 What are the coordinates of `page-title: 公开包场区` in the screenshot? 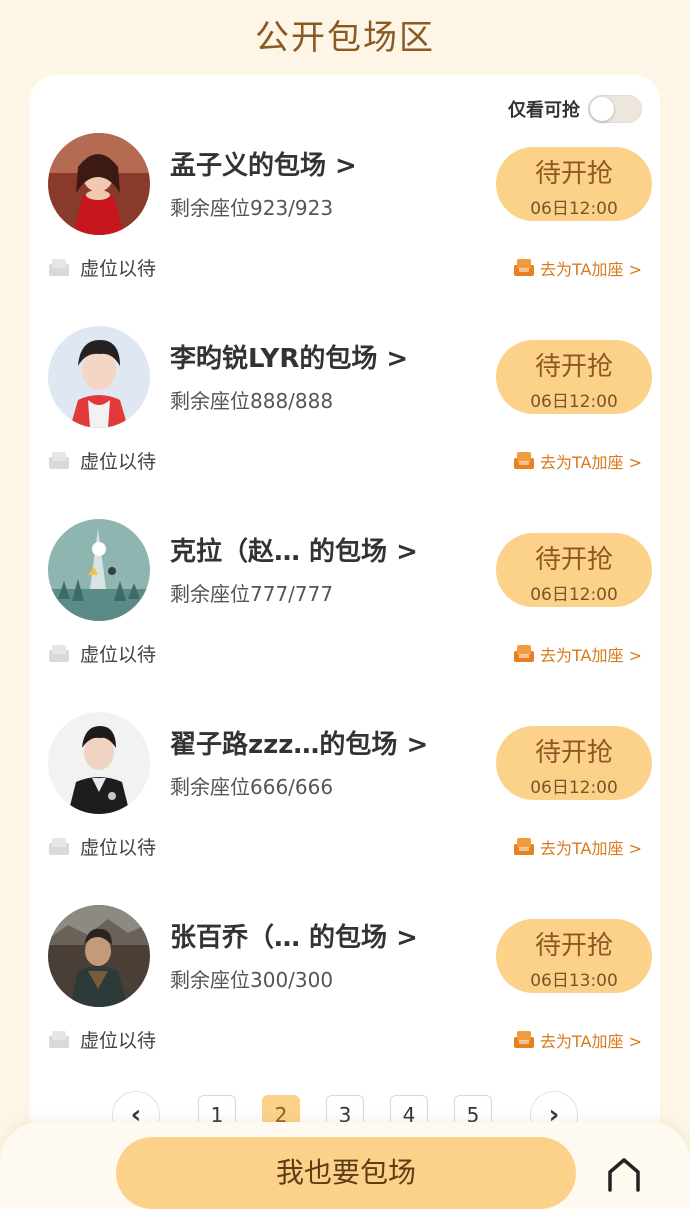 It's located at (345, 38).